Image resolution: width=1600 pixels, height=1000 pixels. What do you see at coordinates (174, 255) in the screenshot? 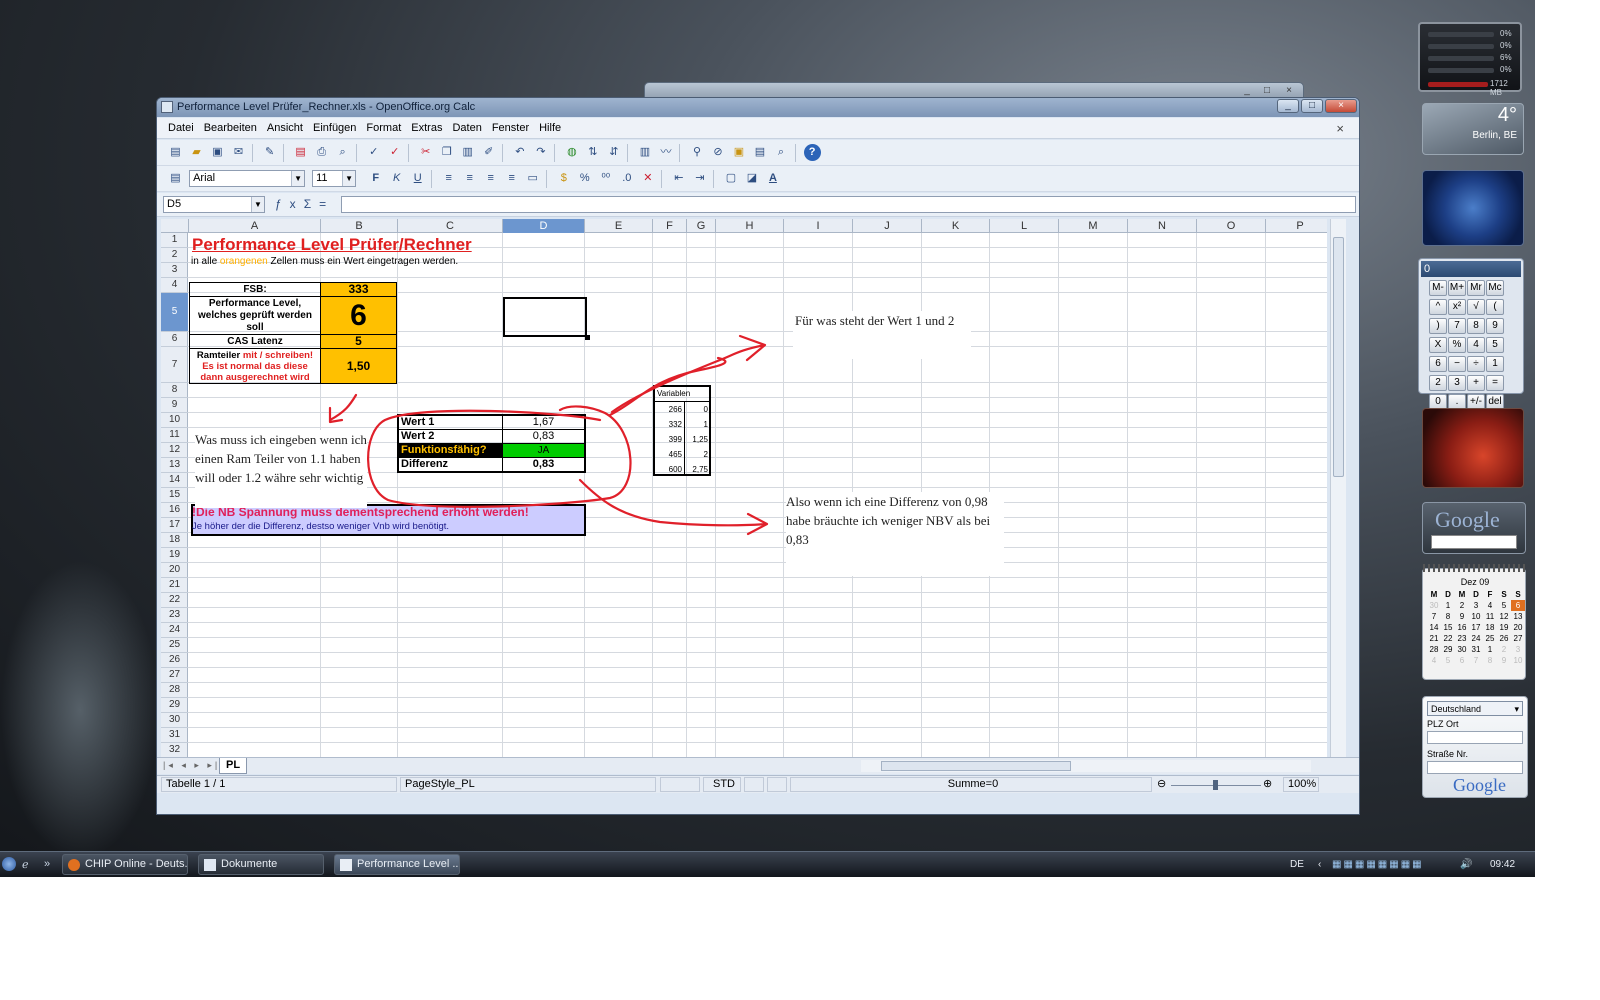
I see `row-header-2: 2` at bounding box center [174, 255].